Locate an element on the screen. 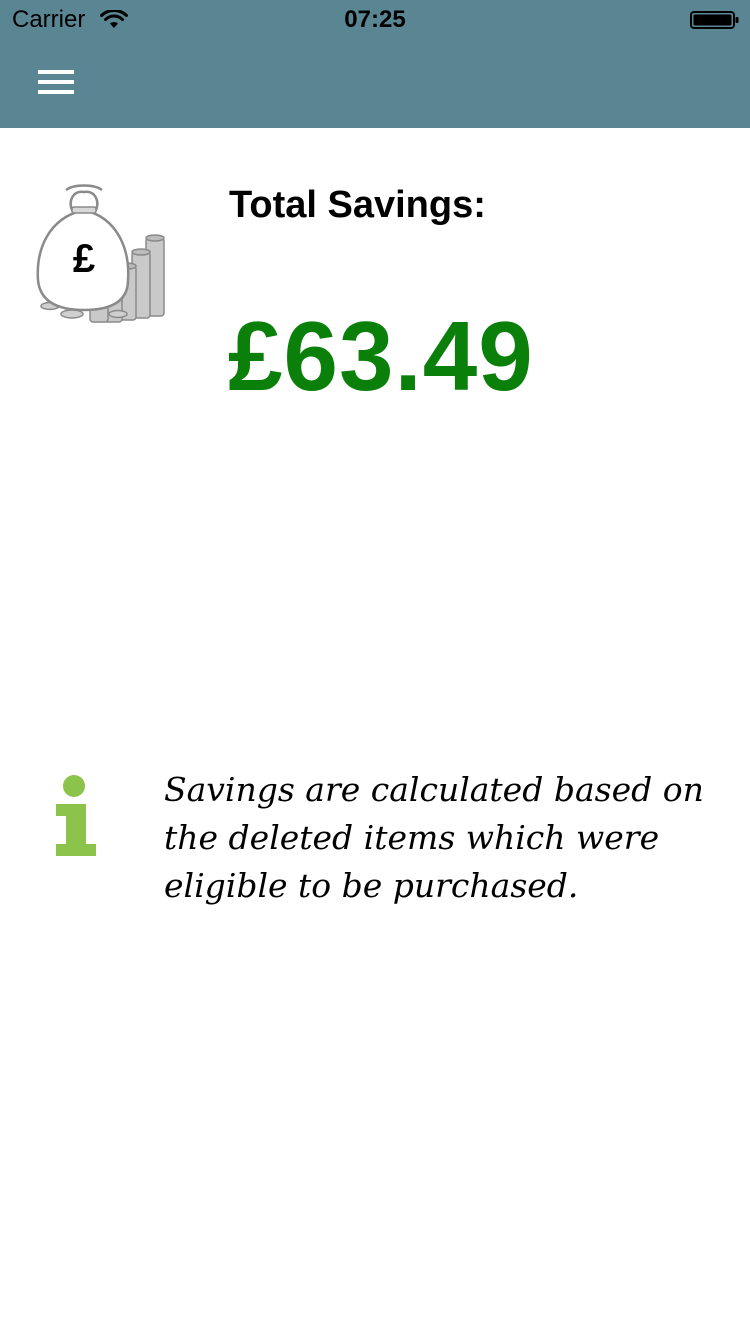 The height and width of the screenshot is (1334, 750). status-time: 07:25 is located at coordinates (375, 19).